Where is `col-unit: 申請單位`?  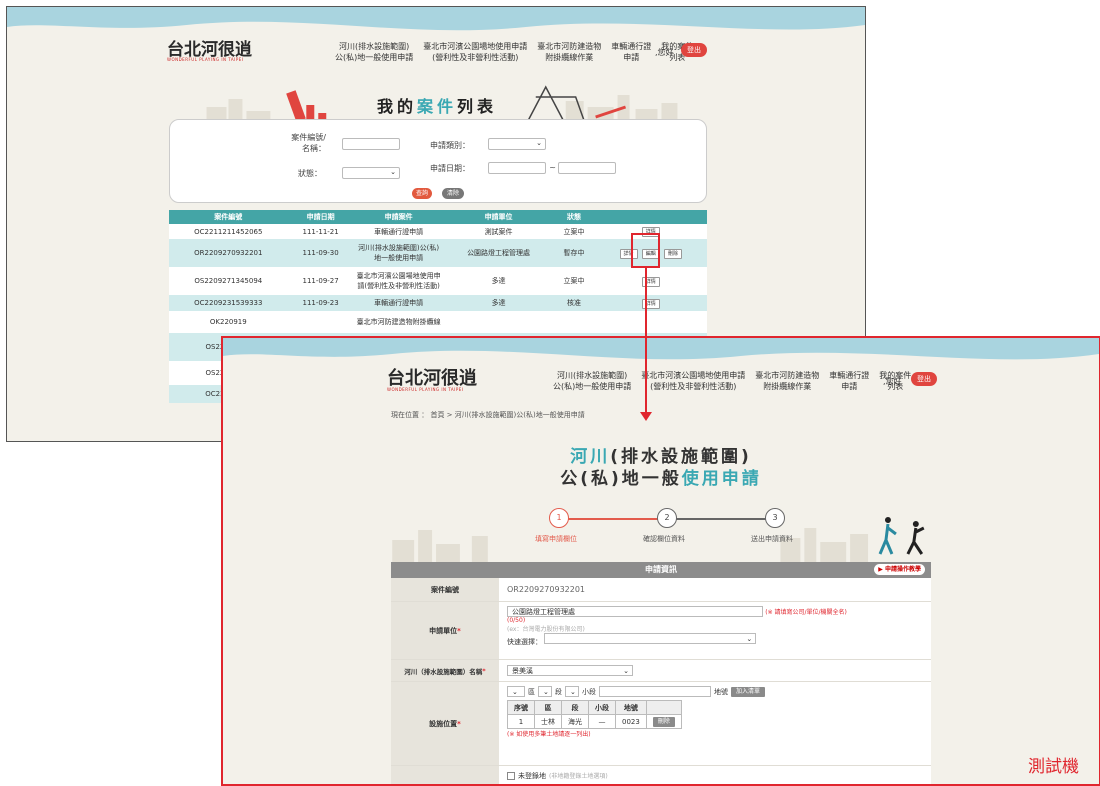 col-unit: 申請單位 is located at coordinates (498, 217).